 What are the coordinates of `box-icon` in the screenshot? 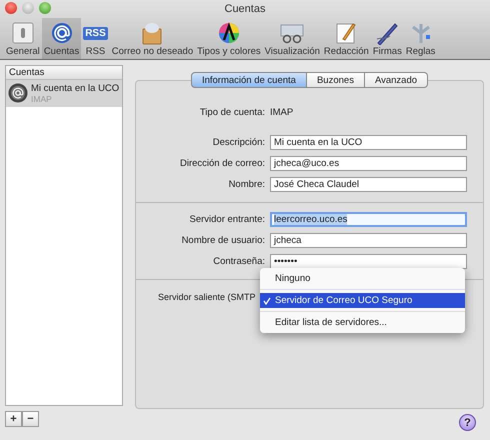 It's located at (152, 33).